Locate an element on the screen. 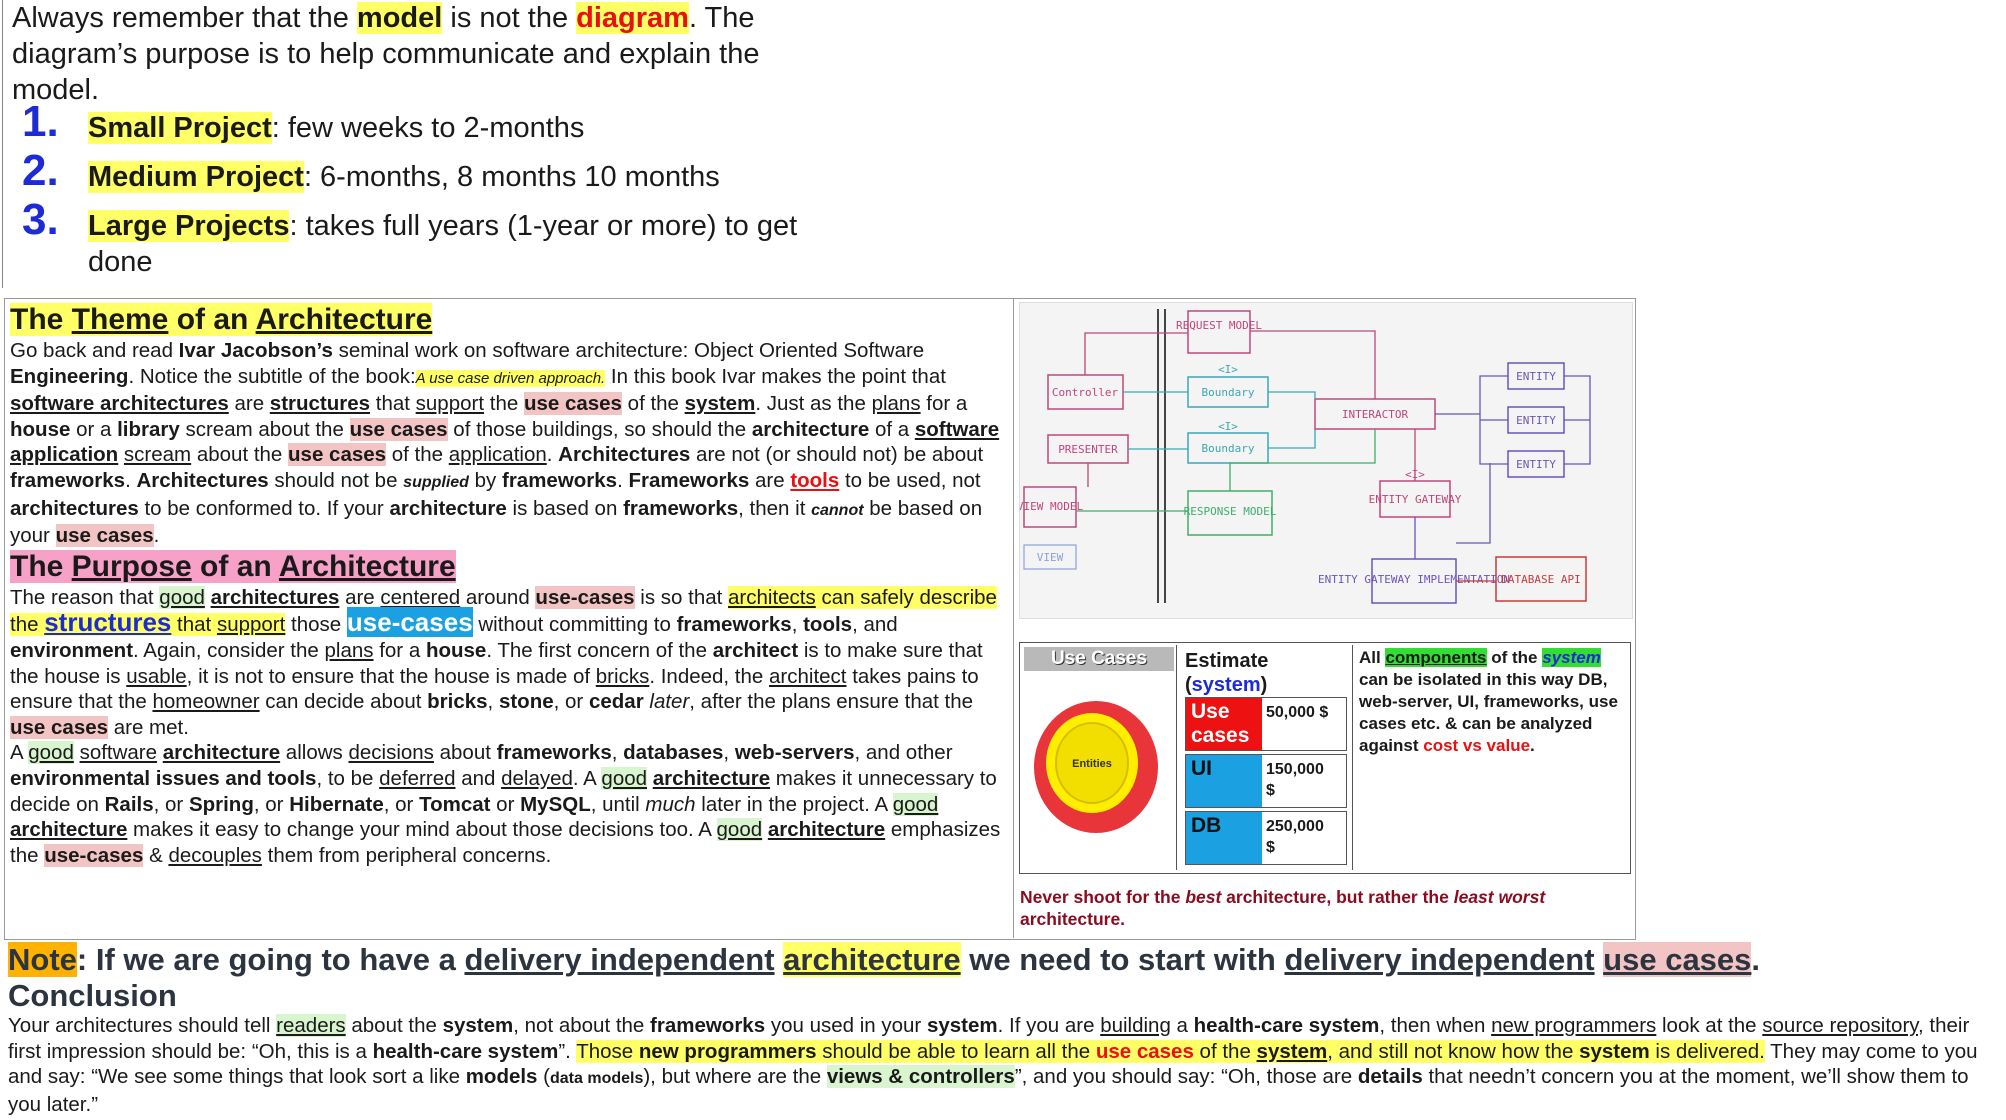 This screenshot has height=1120, width=2006. column-divider is located at coordinates (1013, 618).